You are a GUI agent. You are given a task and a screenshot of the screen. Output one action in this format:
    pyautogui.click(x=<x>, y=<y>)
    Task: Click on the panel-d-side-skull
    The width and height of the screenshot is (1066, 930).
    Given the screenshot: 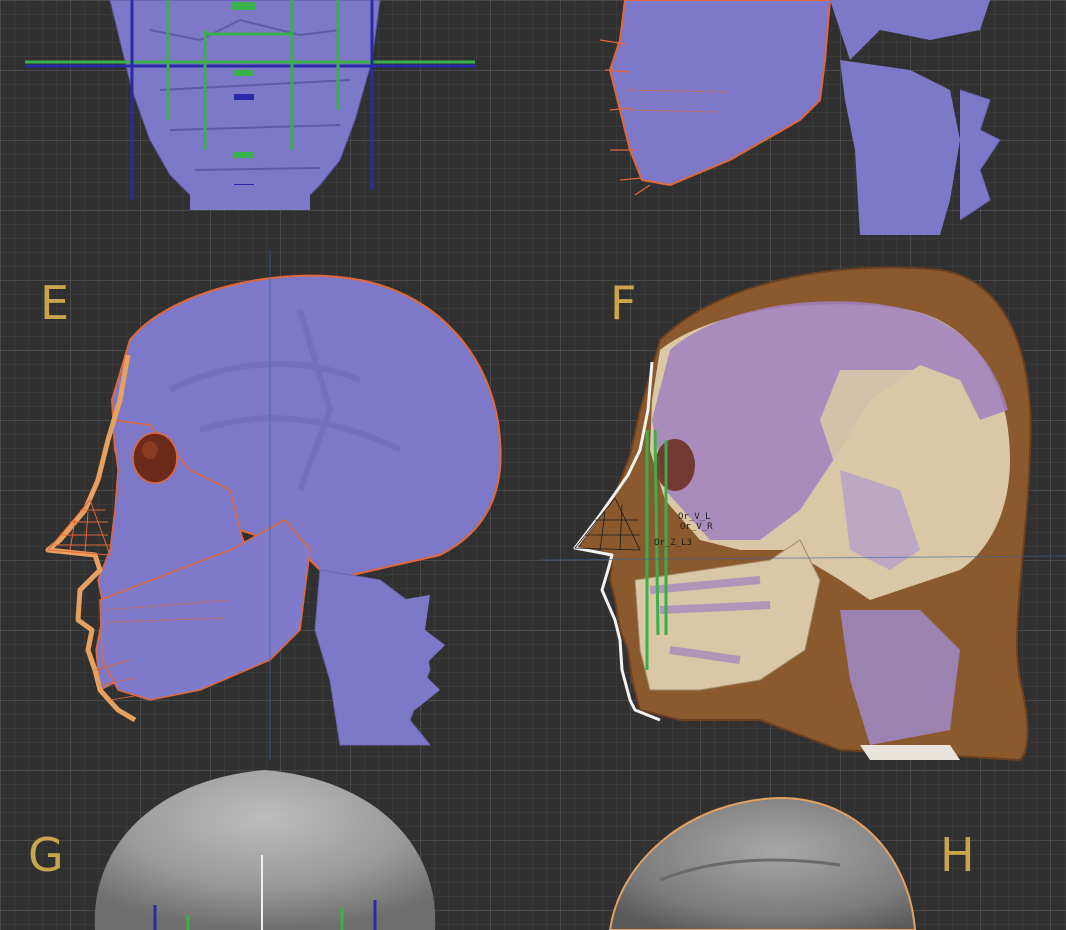 What is the action you would take?
    pyautogui.click(x=823, y=120)
    